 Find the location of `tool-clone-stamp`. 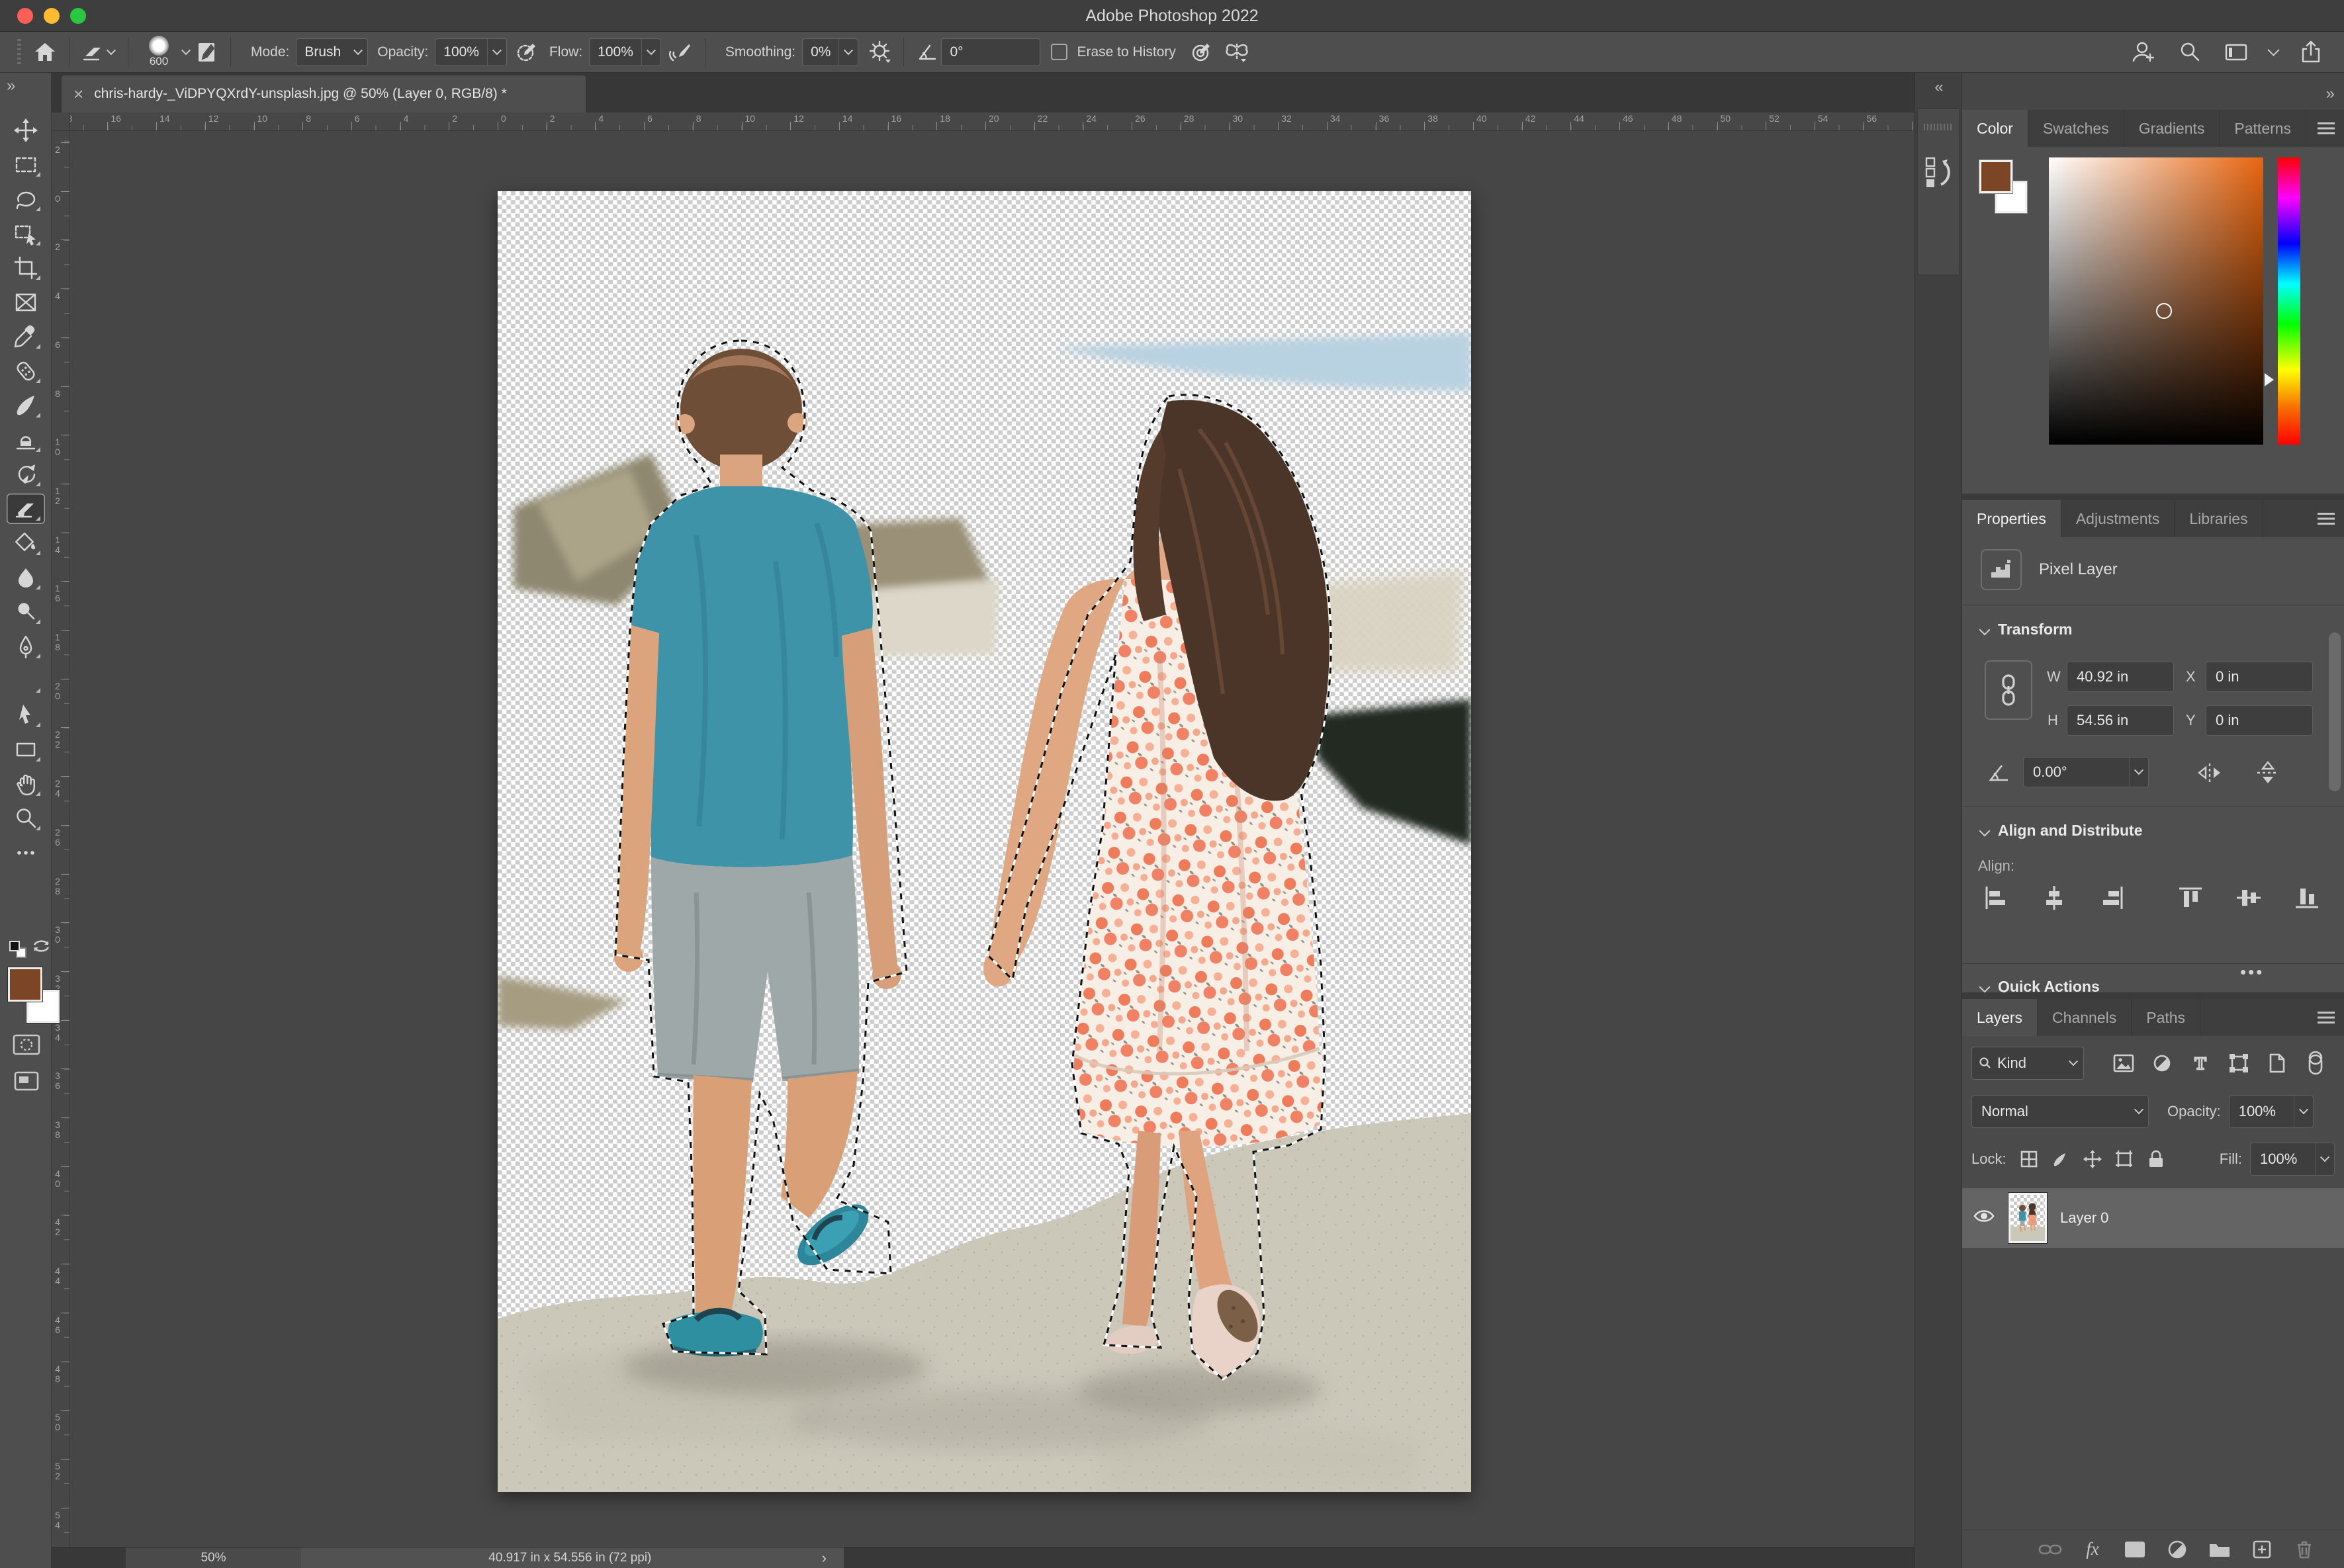

tool-clone-stamp is located at coordinates (26, 440).